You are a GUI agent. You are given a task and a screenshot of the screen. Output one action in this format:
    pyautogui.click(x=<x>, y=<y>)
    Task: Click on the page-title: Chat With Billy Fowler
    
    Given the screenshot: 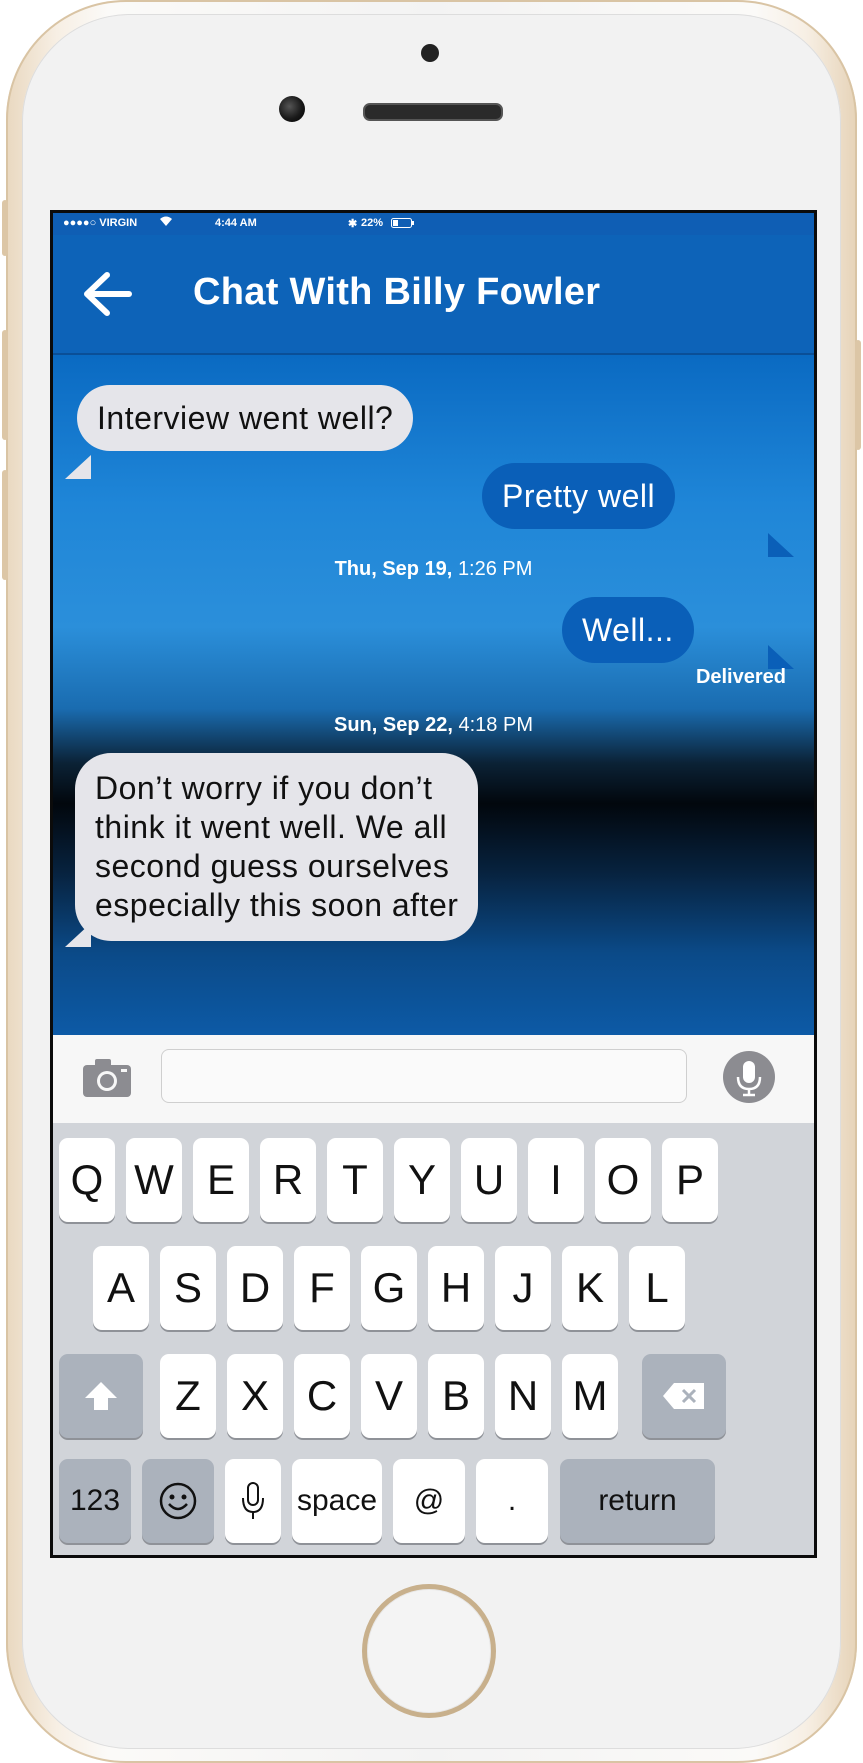 What is the action you would take?
    pyautogui.click(x=397, y=292)
    